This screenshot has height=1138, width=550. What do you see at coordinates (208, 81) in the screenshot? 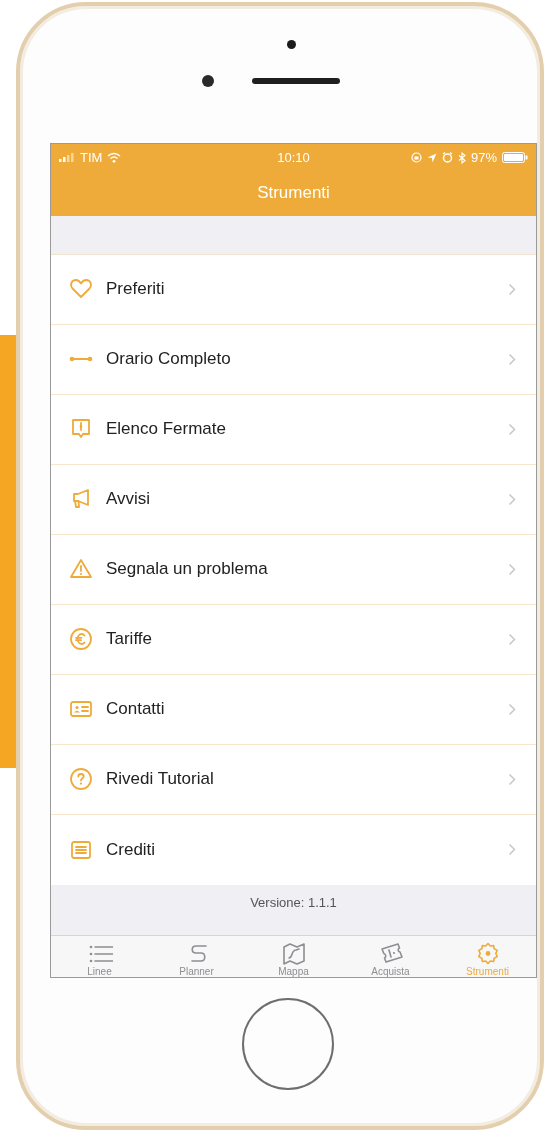
I see `front-camera` at bounding box center [208, 81].